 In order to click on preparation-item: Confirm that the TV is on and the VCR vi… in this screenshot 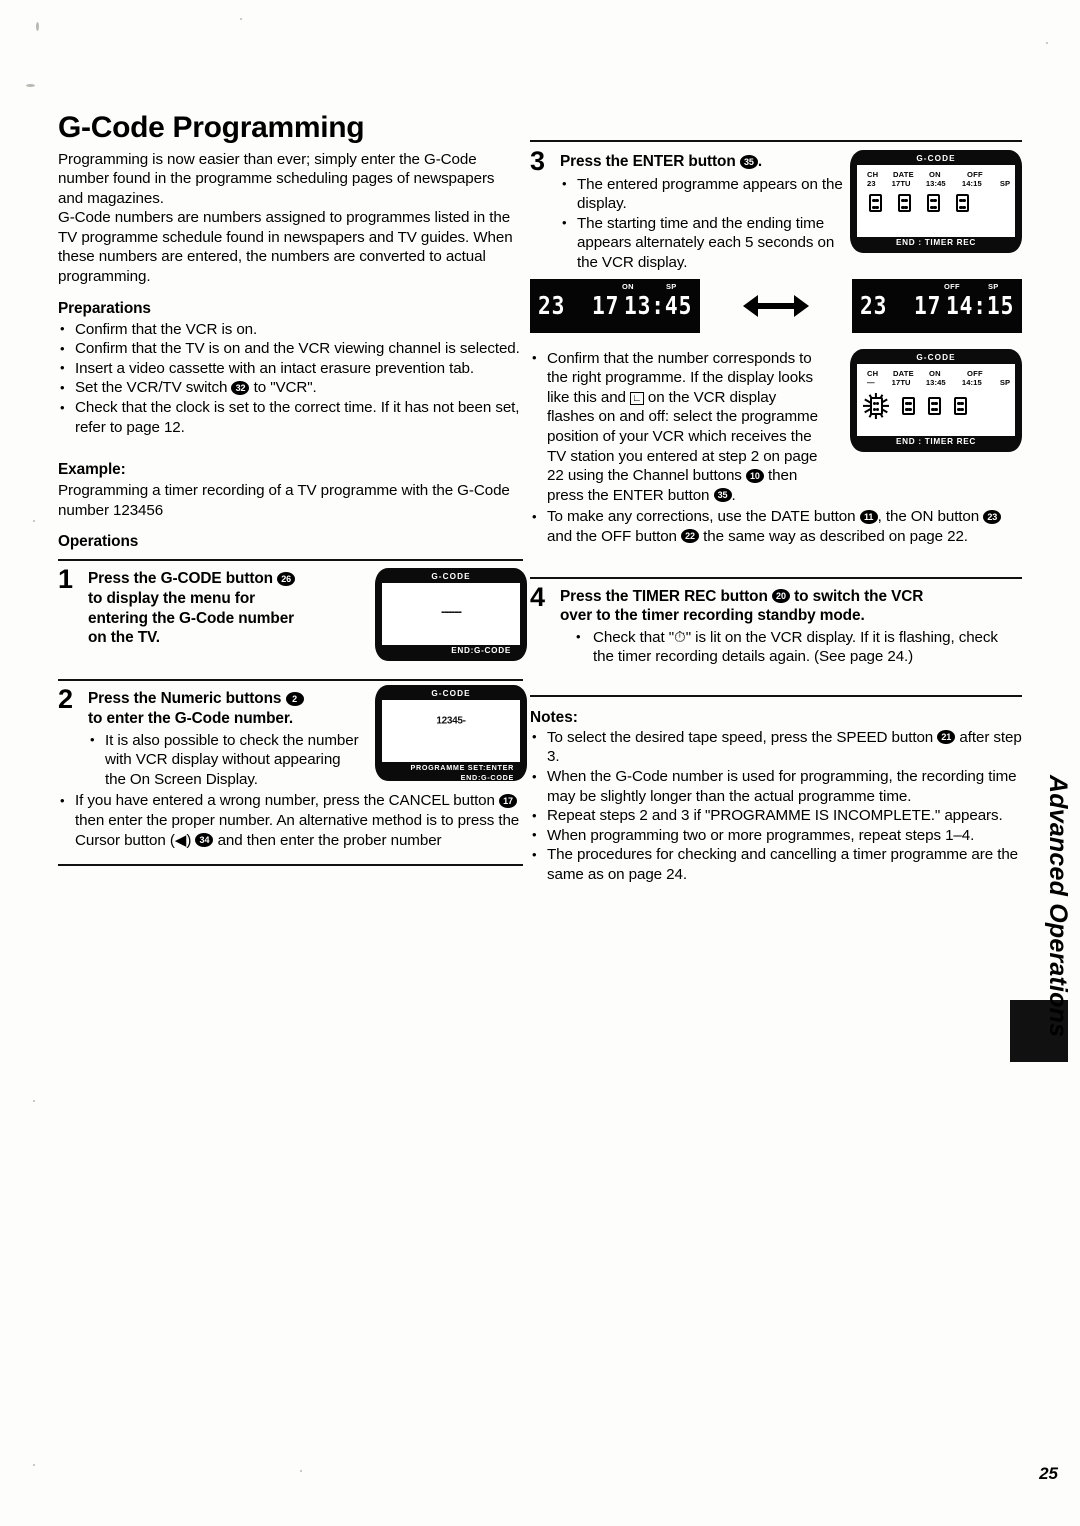, I will do `click(290, 349)`.